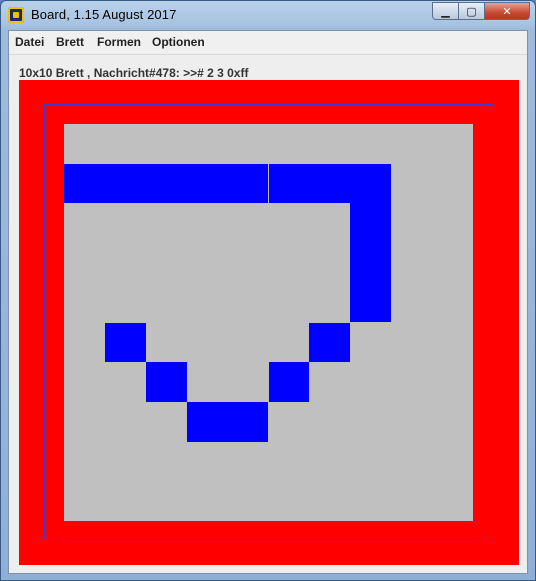 This screenshot has width=536, height=581. What do you see at coordinates (70, 42) in the screenshot?
I see `menu-brett: Brett` at bounding box center [70, 42].